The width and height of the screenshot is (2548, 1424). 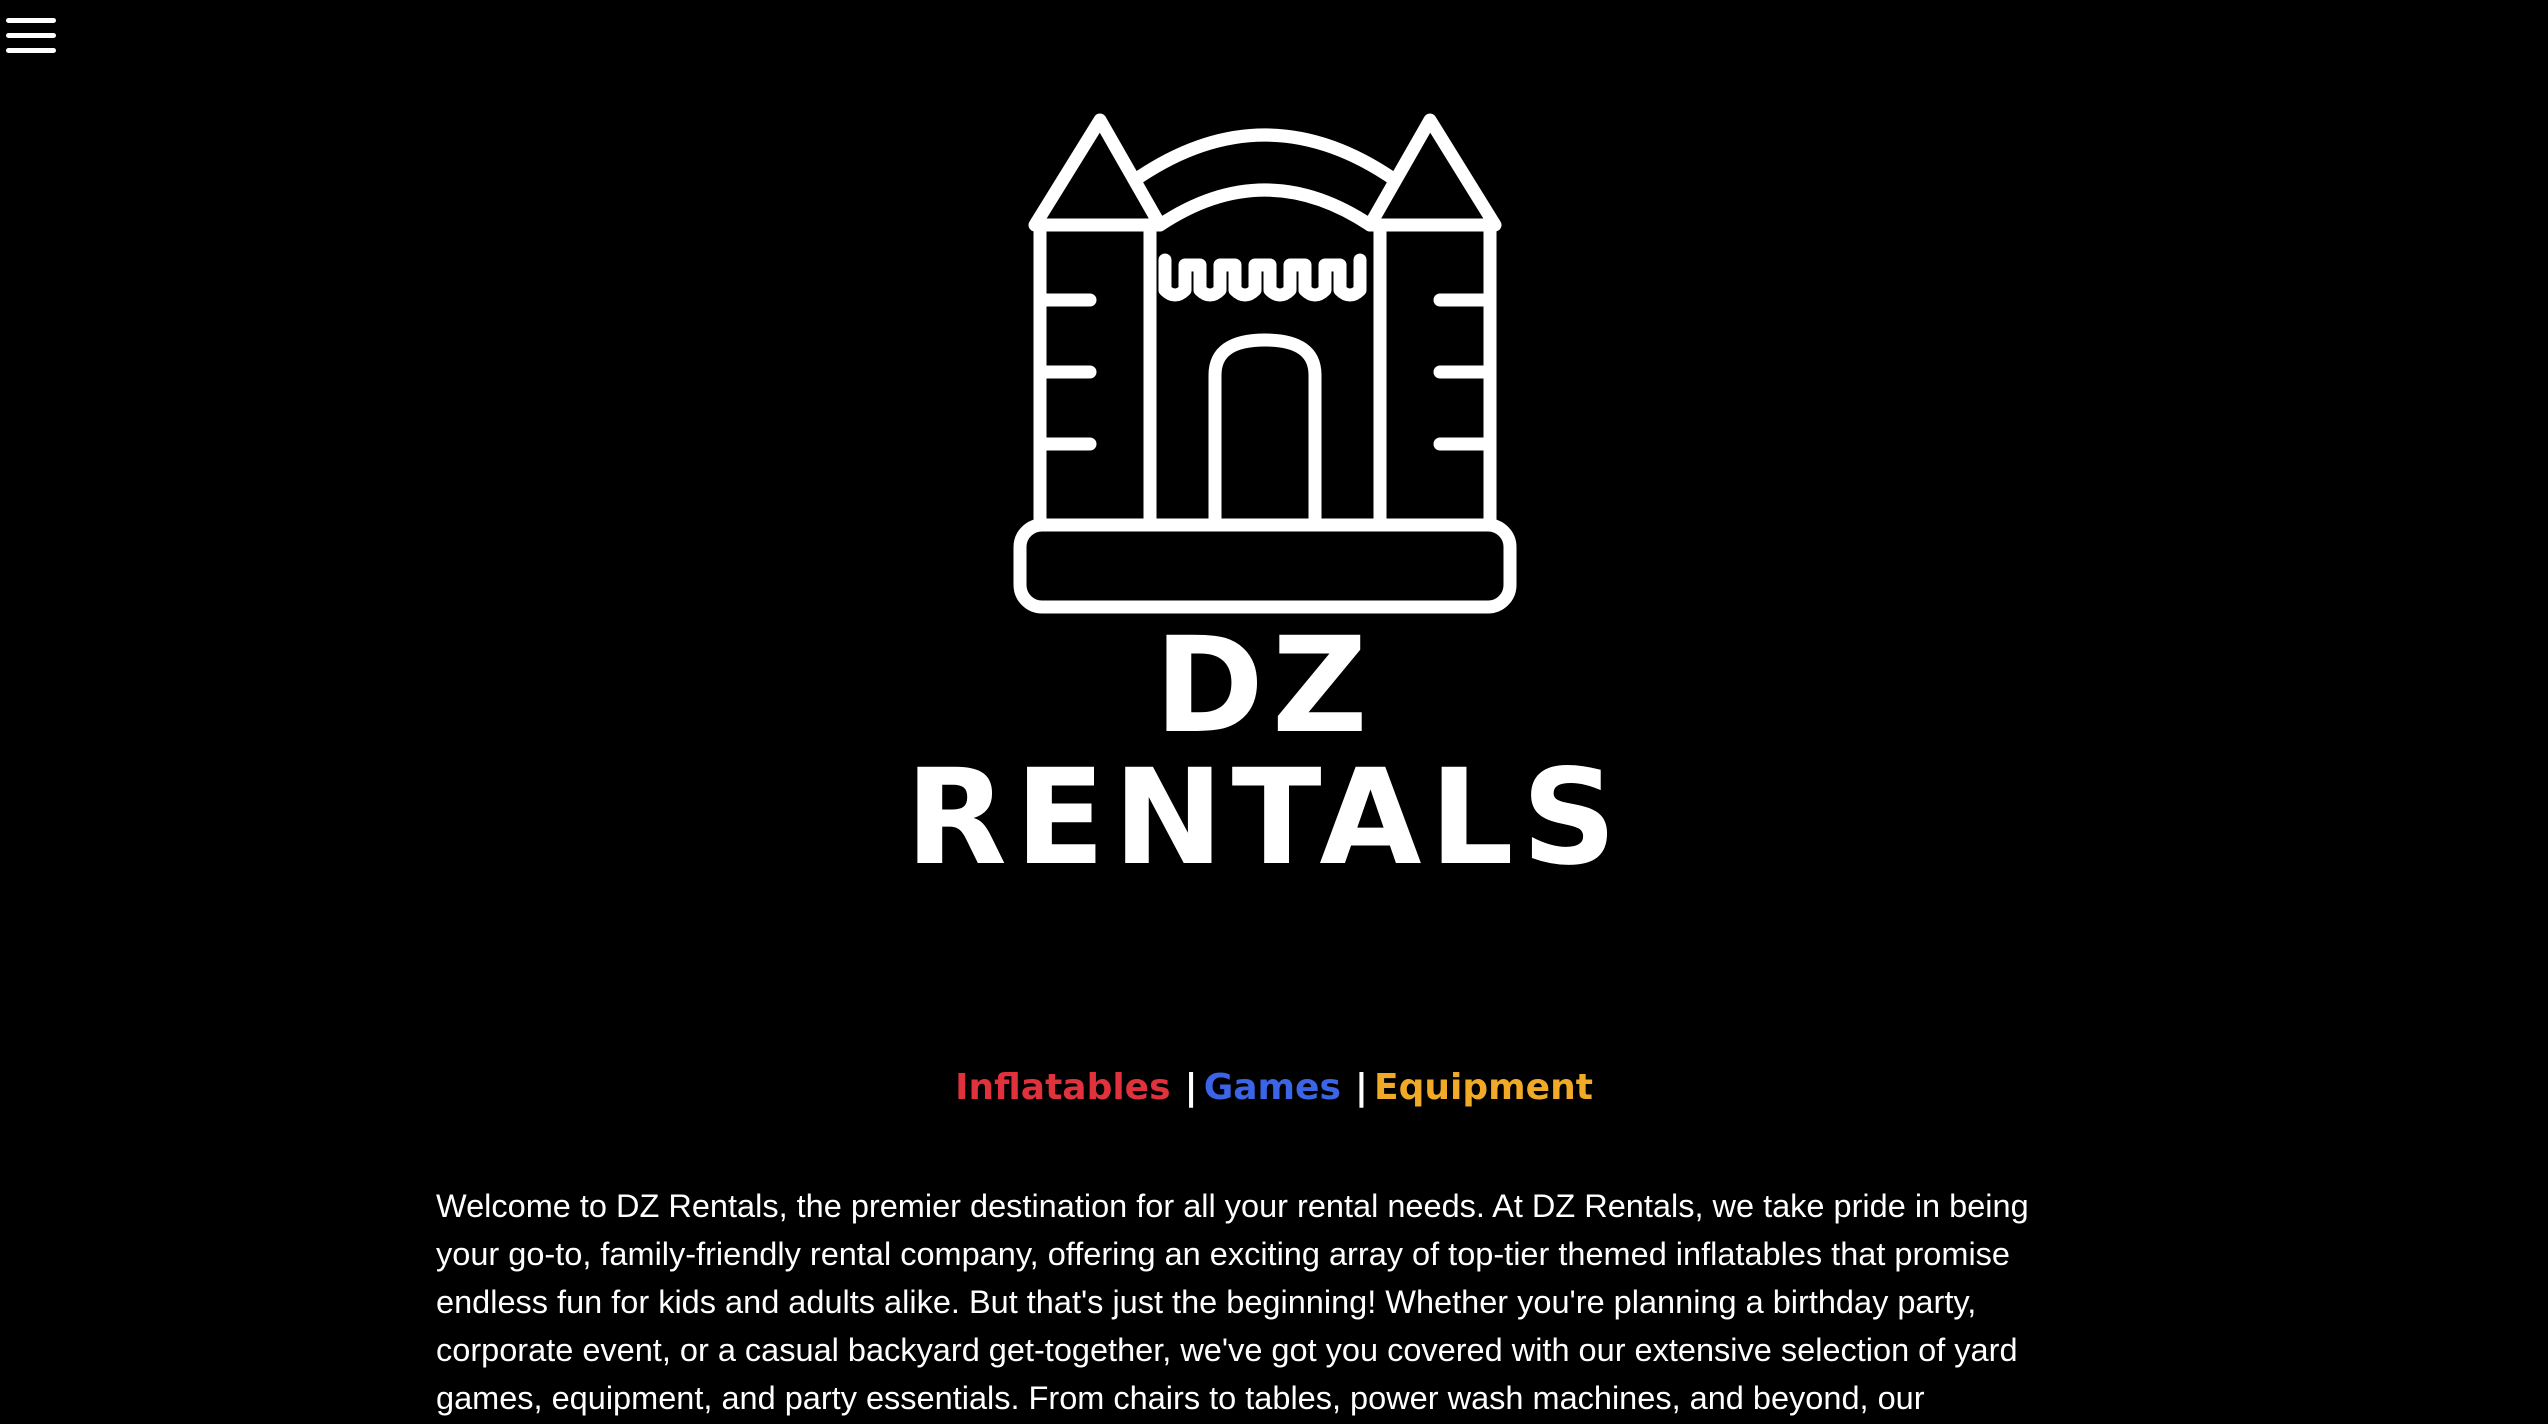 I want to click on nav-link-games: Games, so click(x=1272, y=1087).